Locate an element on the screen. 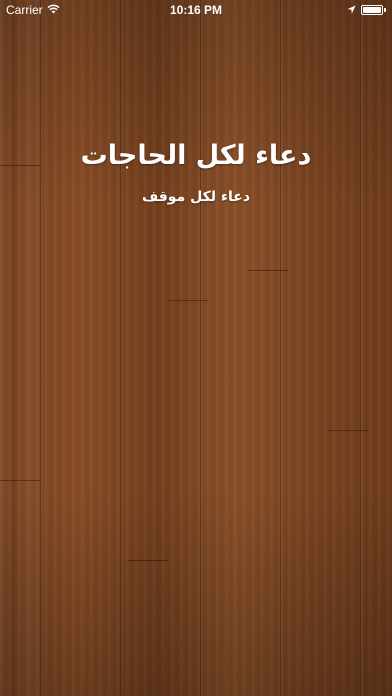 Image resolution: width=392 pixels, height=696 pixels. battery-fill is located at coordinates (372, 10).